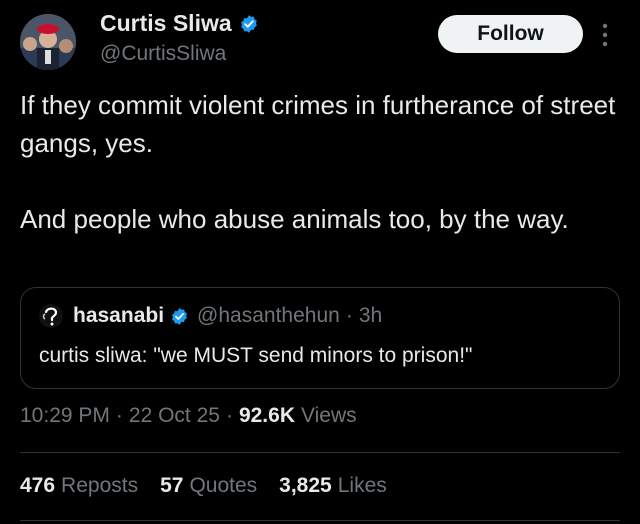 This screenshot has width=640, height=524. I want to click on reposts-count: 476, so click(38, 485).